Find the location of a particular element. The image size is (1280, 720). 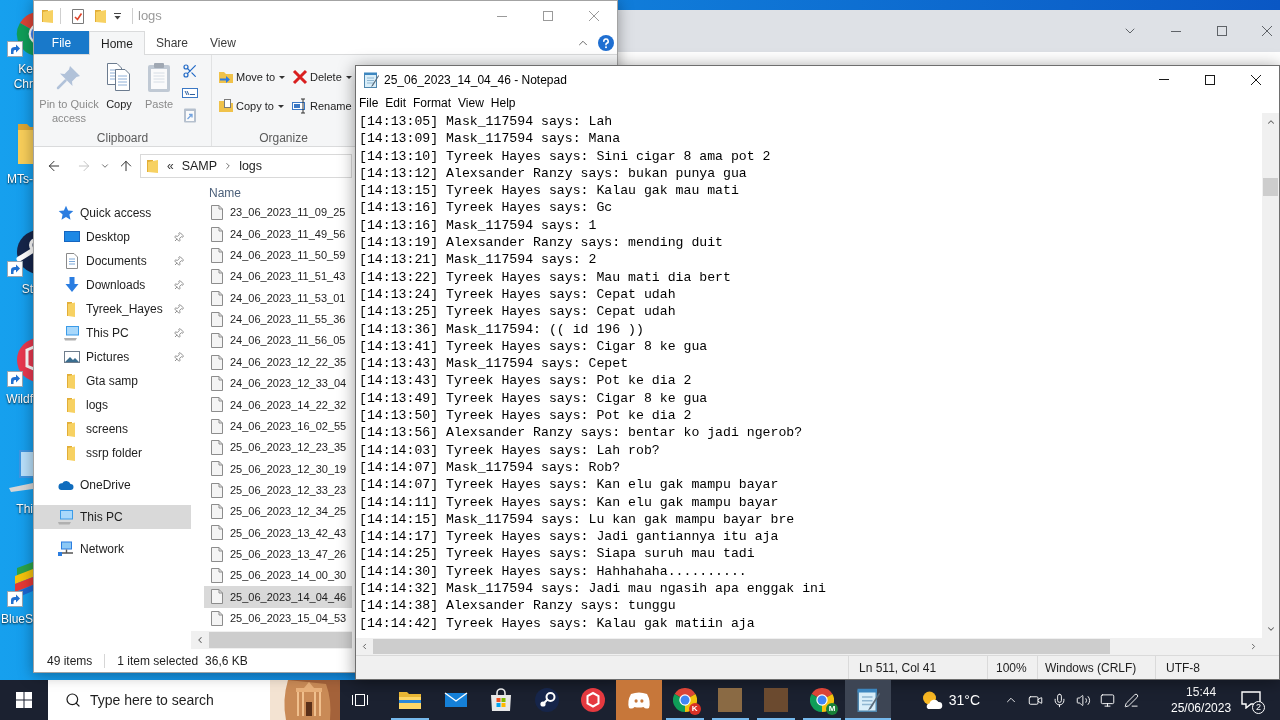

speaker-icon is located at coordinates (1083, 700).